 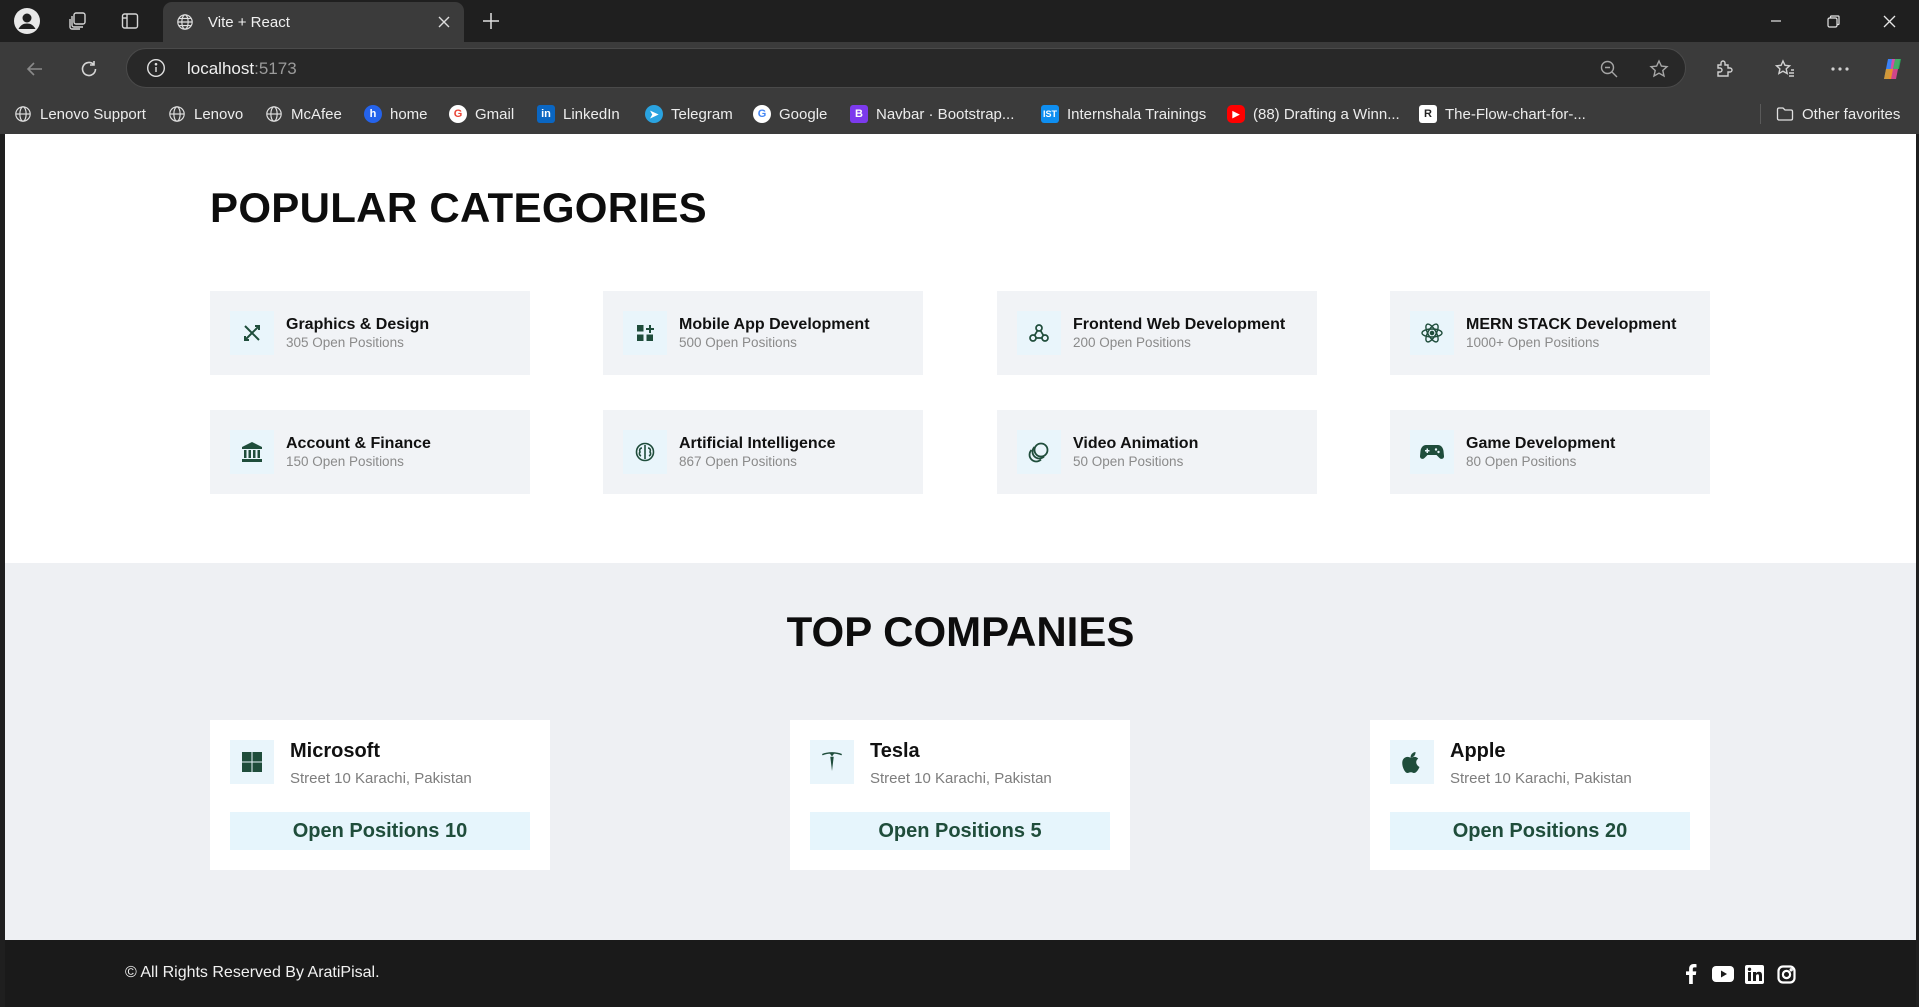 What do you see at coordinates (1039, 452) in the screenshot?
I see `animation-rings-icon` at bounding box center [1039, 452].